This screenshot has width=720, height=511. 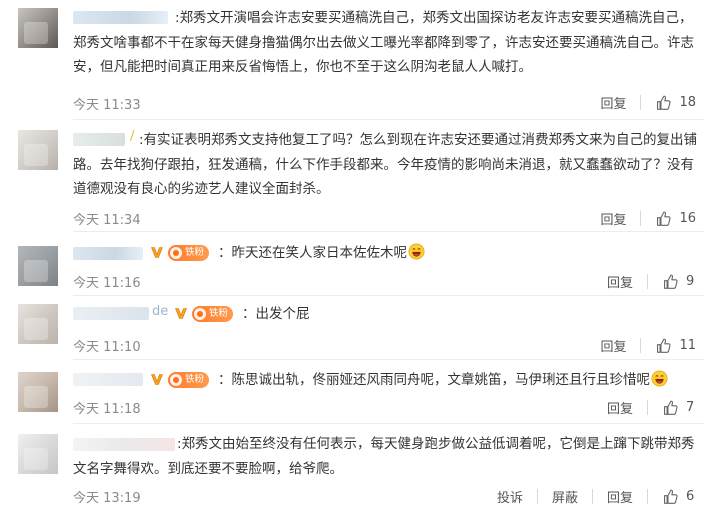 What do you see at coordinates (651, 407) in the screenshot?
I see `comment-actions: 回复 7` at bounding box center [651, 407].